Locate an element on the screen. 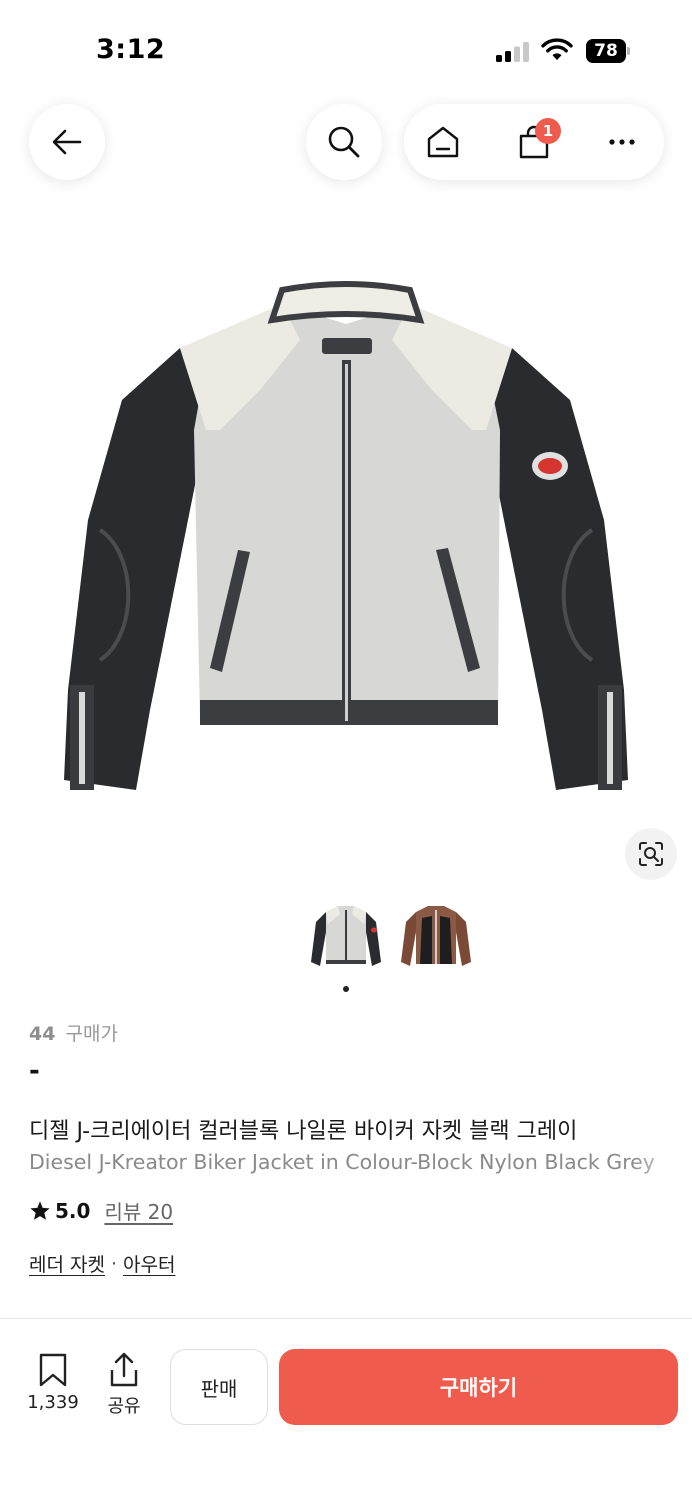  home-icon is located at coordinates (443, 142).